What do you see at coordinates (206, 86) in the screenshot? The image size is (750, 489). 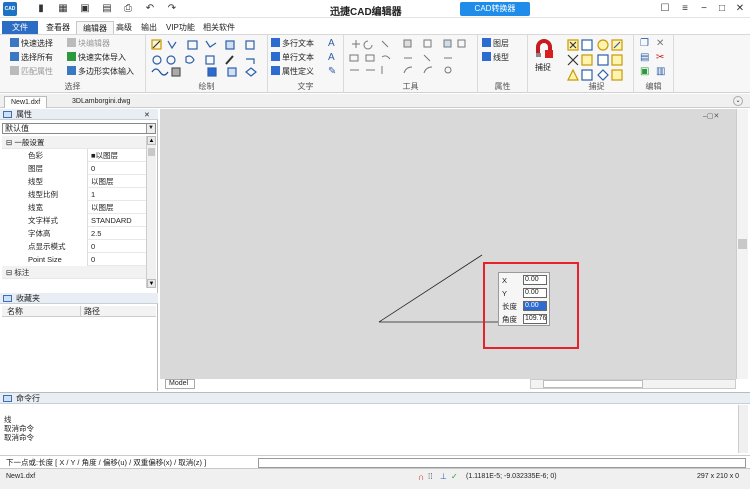 I see `draw-group-label: 绘制` at bounding box center [206, 86].